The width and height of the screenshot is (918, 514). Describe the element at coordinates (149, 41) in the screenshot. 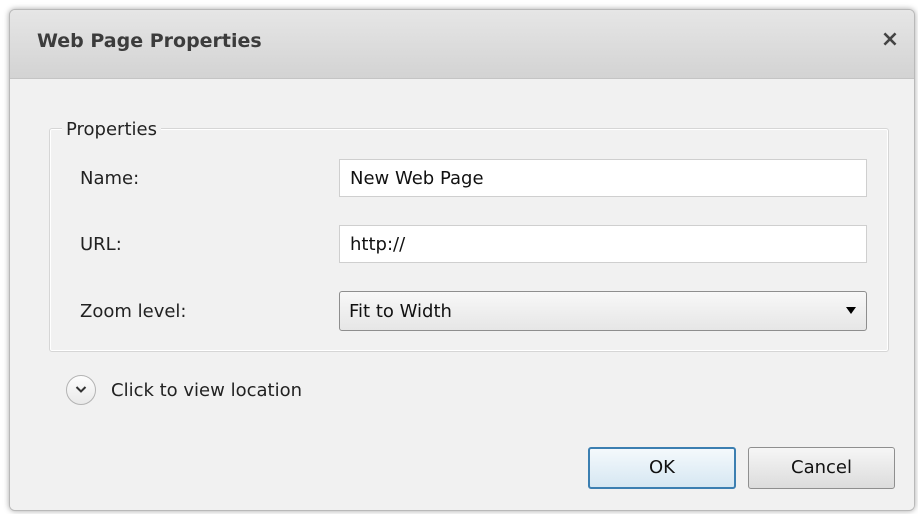

I see `dialog-title: Web Page Properties` at that location.